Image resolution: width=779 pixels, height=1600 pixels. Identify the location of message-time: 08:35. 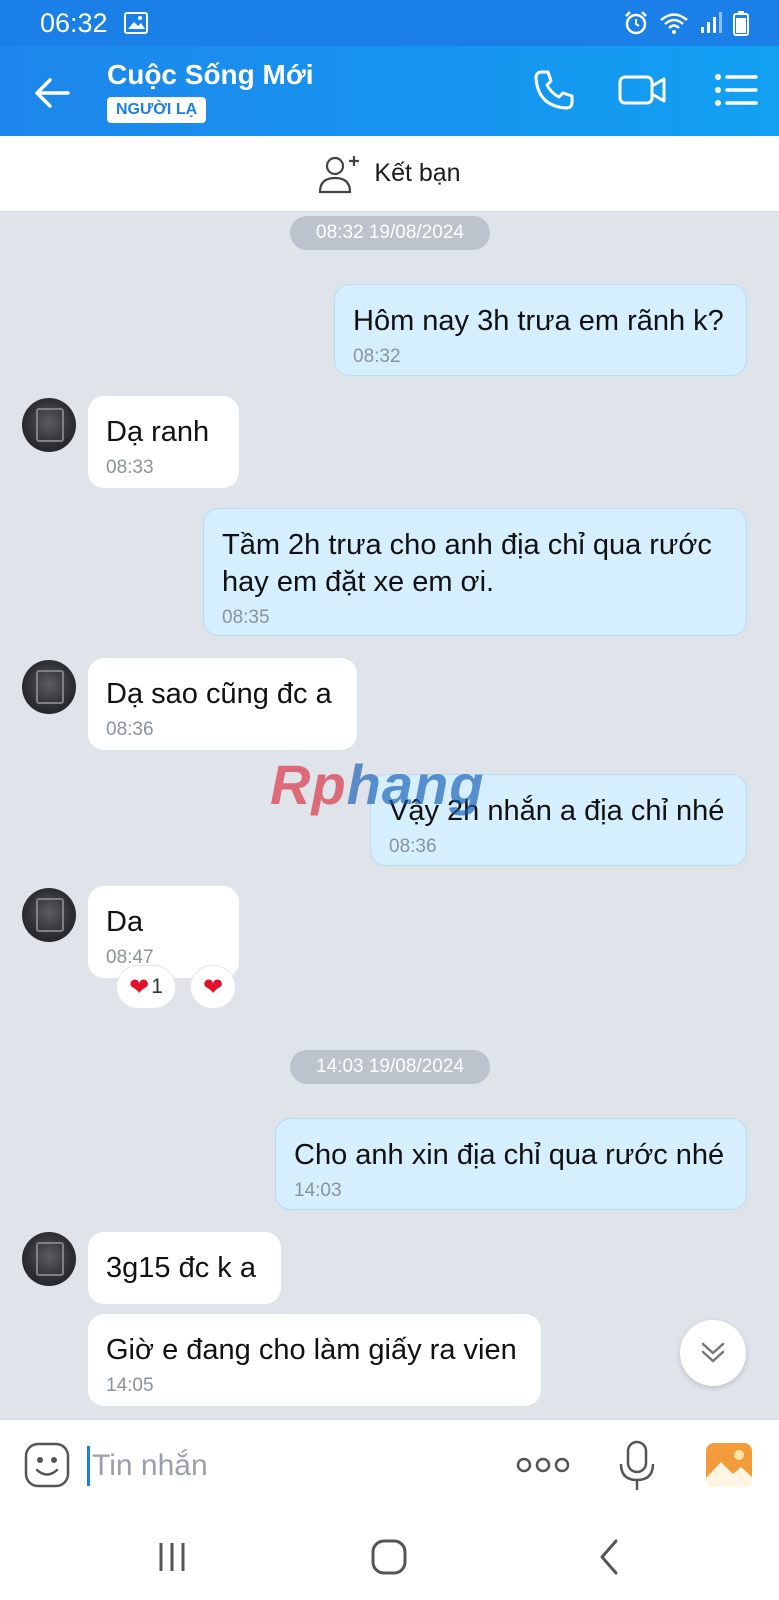
(246, 617).